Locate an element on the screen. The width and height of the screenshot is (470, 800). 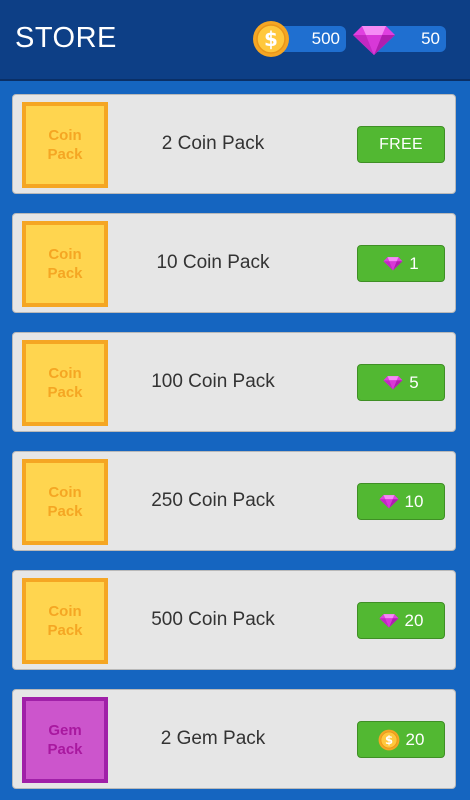
item-name: 2 Coin Pack is located at coordinates (213, 143).